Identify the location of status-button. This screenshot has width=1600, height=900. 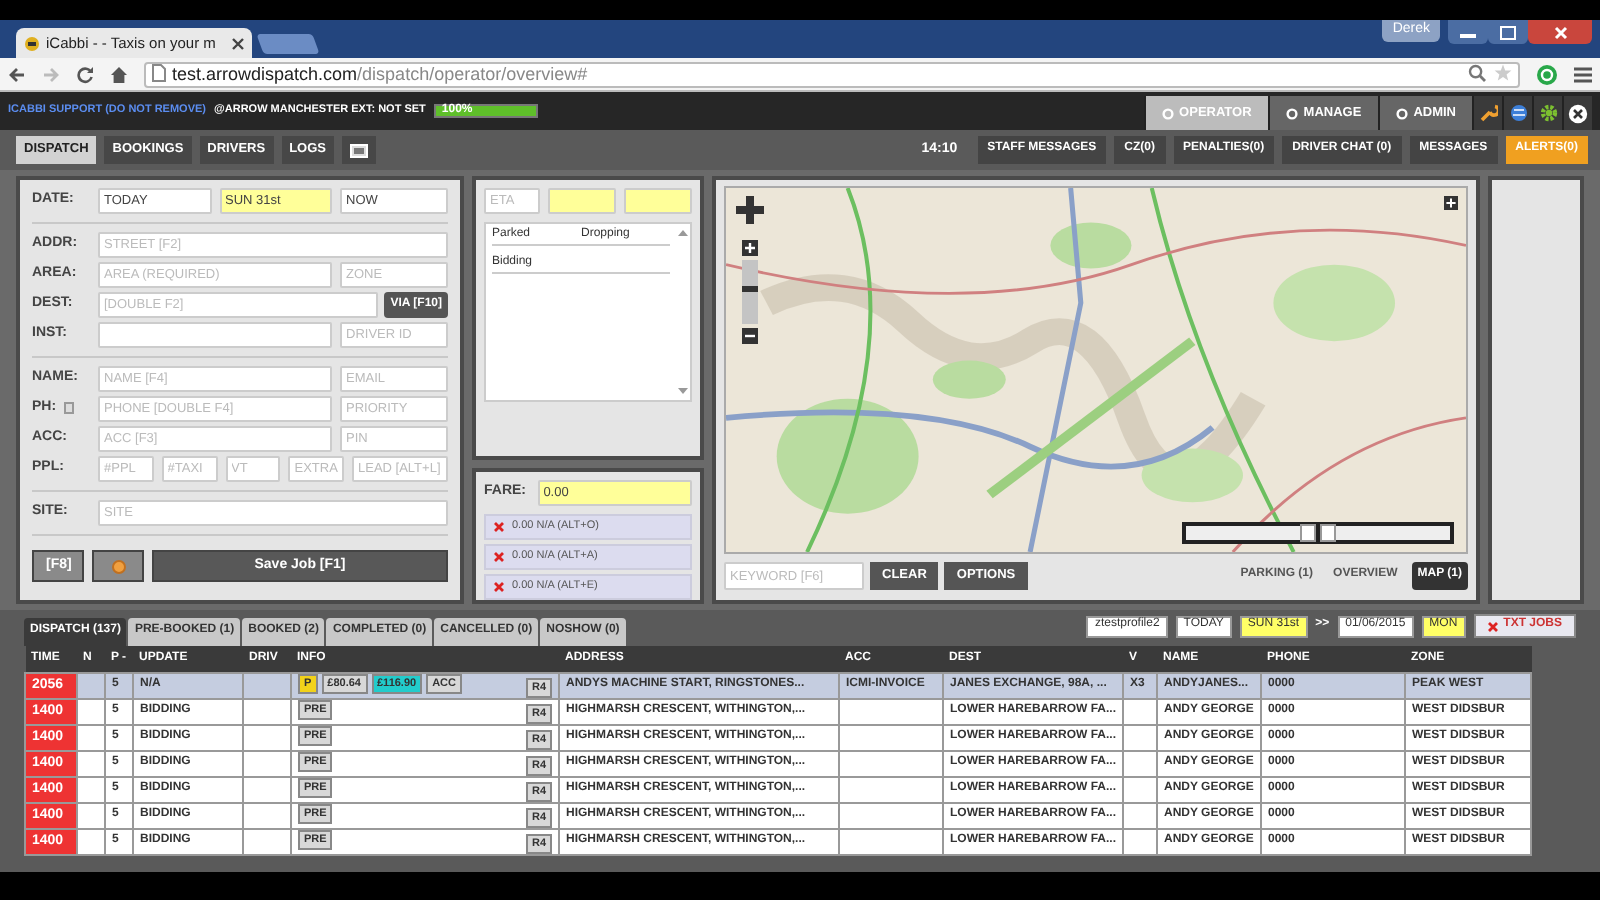
(118, 566).